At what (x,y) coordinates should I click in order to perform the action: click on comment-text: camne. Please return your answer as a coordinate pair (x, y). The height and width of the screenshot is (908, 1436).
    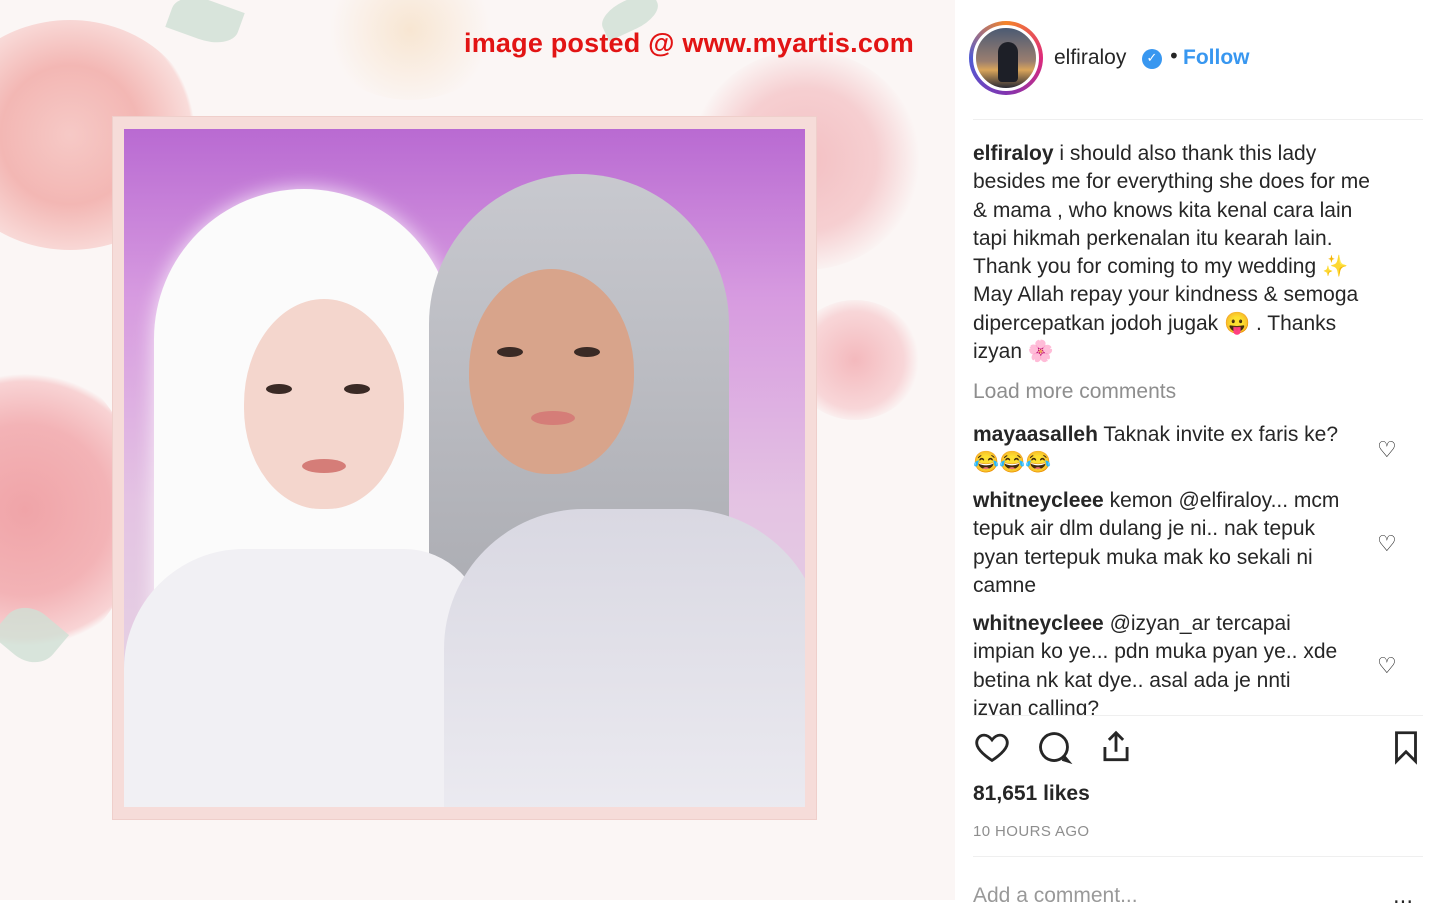
    Looking at the image, I should click on (1005, 585).